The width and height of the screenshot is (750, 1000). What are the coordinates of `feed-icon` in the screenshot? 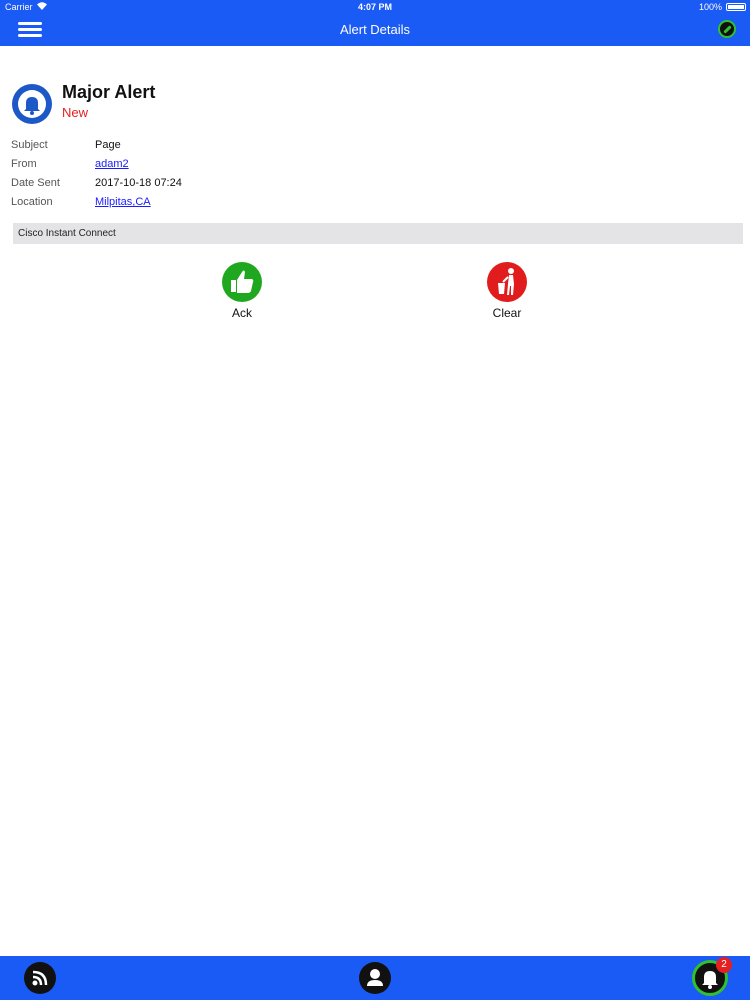 It's located at (40, 978).